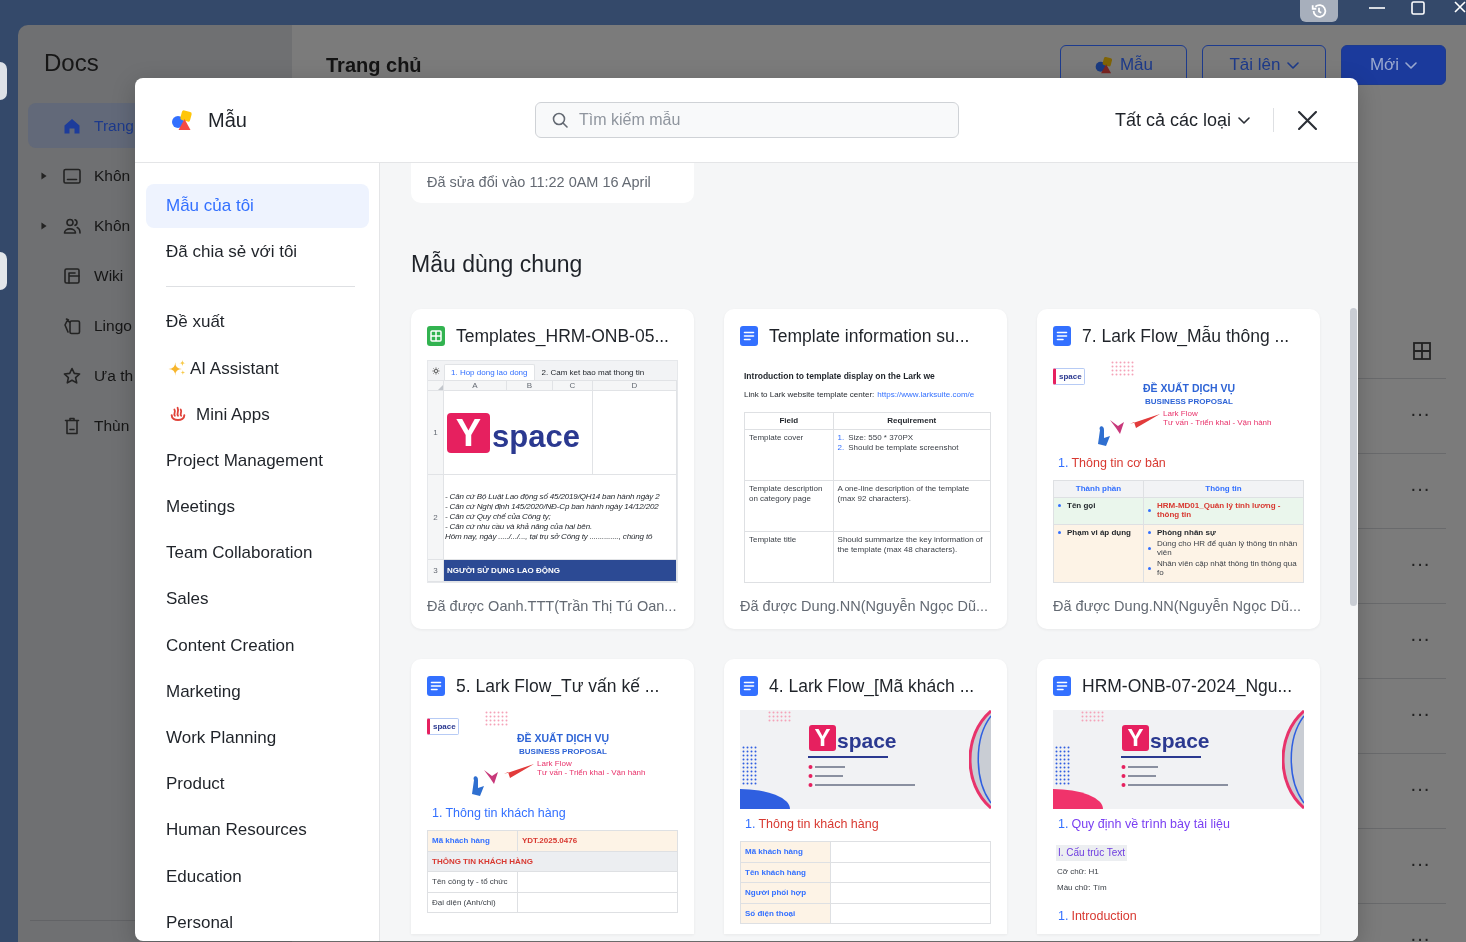  Describe the element at coordinates (860, 395) in the screenshot. I see `doc-text: Link to Lark website template center: https://www.larksuite.com/e` at that location.